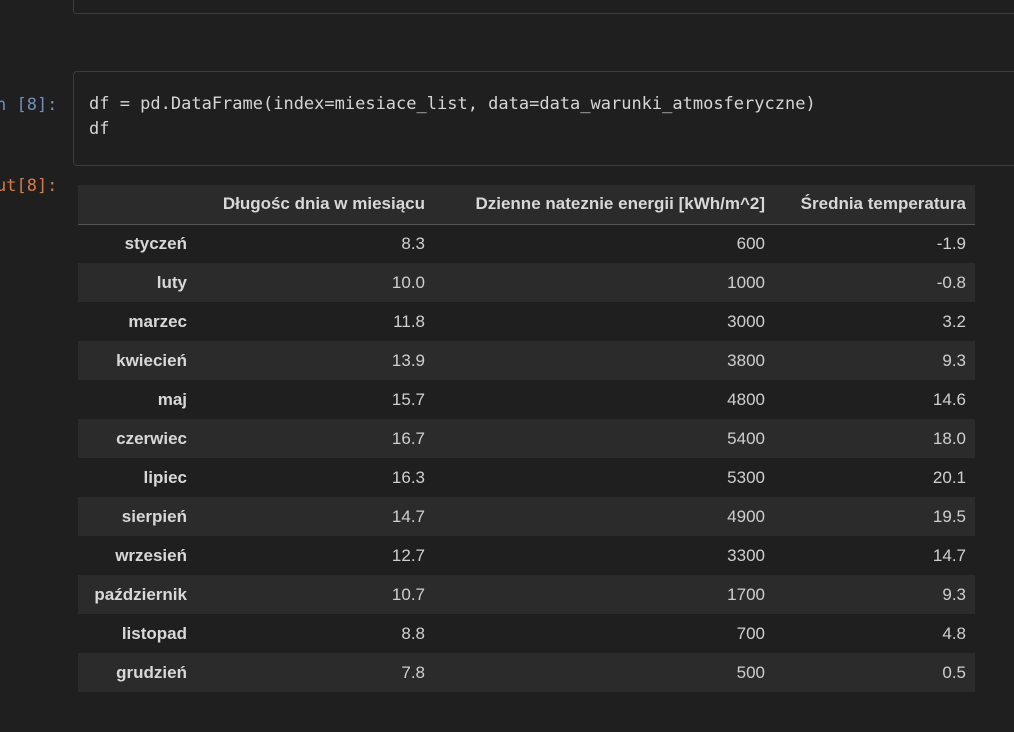 This screenshot has height=732, width=1014. I want to click on row-index-label: czerwiec, so click(151, 438).